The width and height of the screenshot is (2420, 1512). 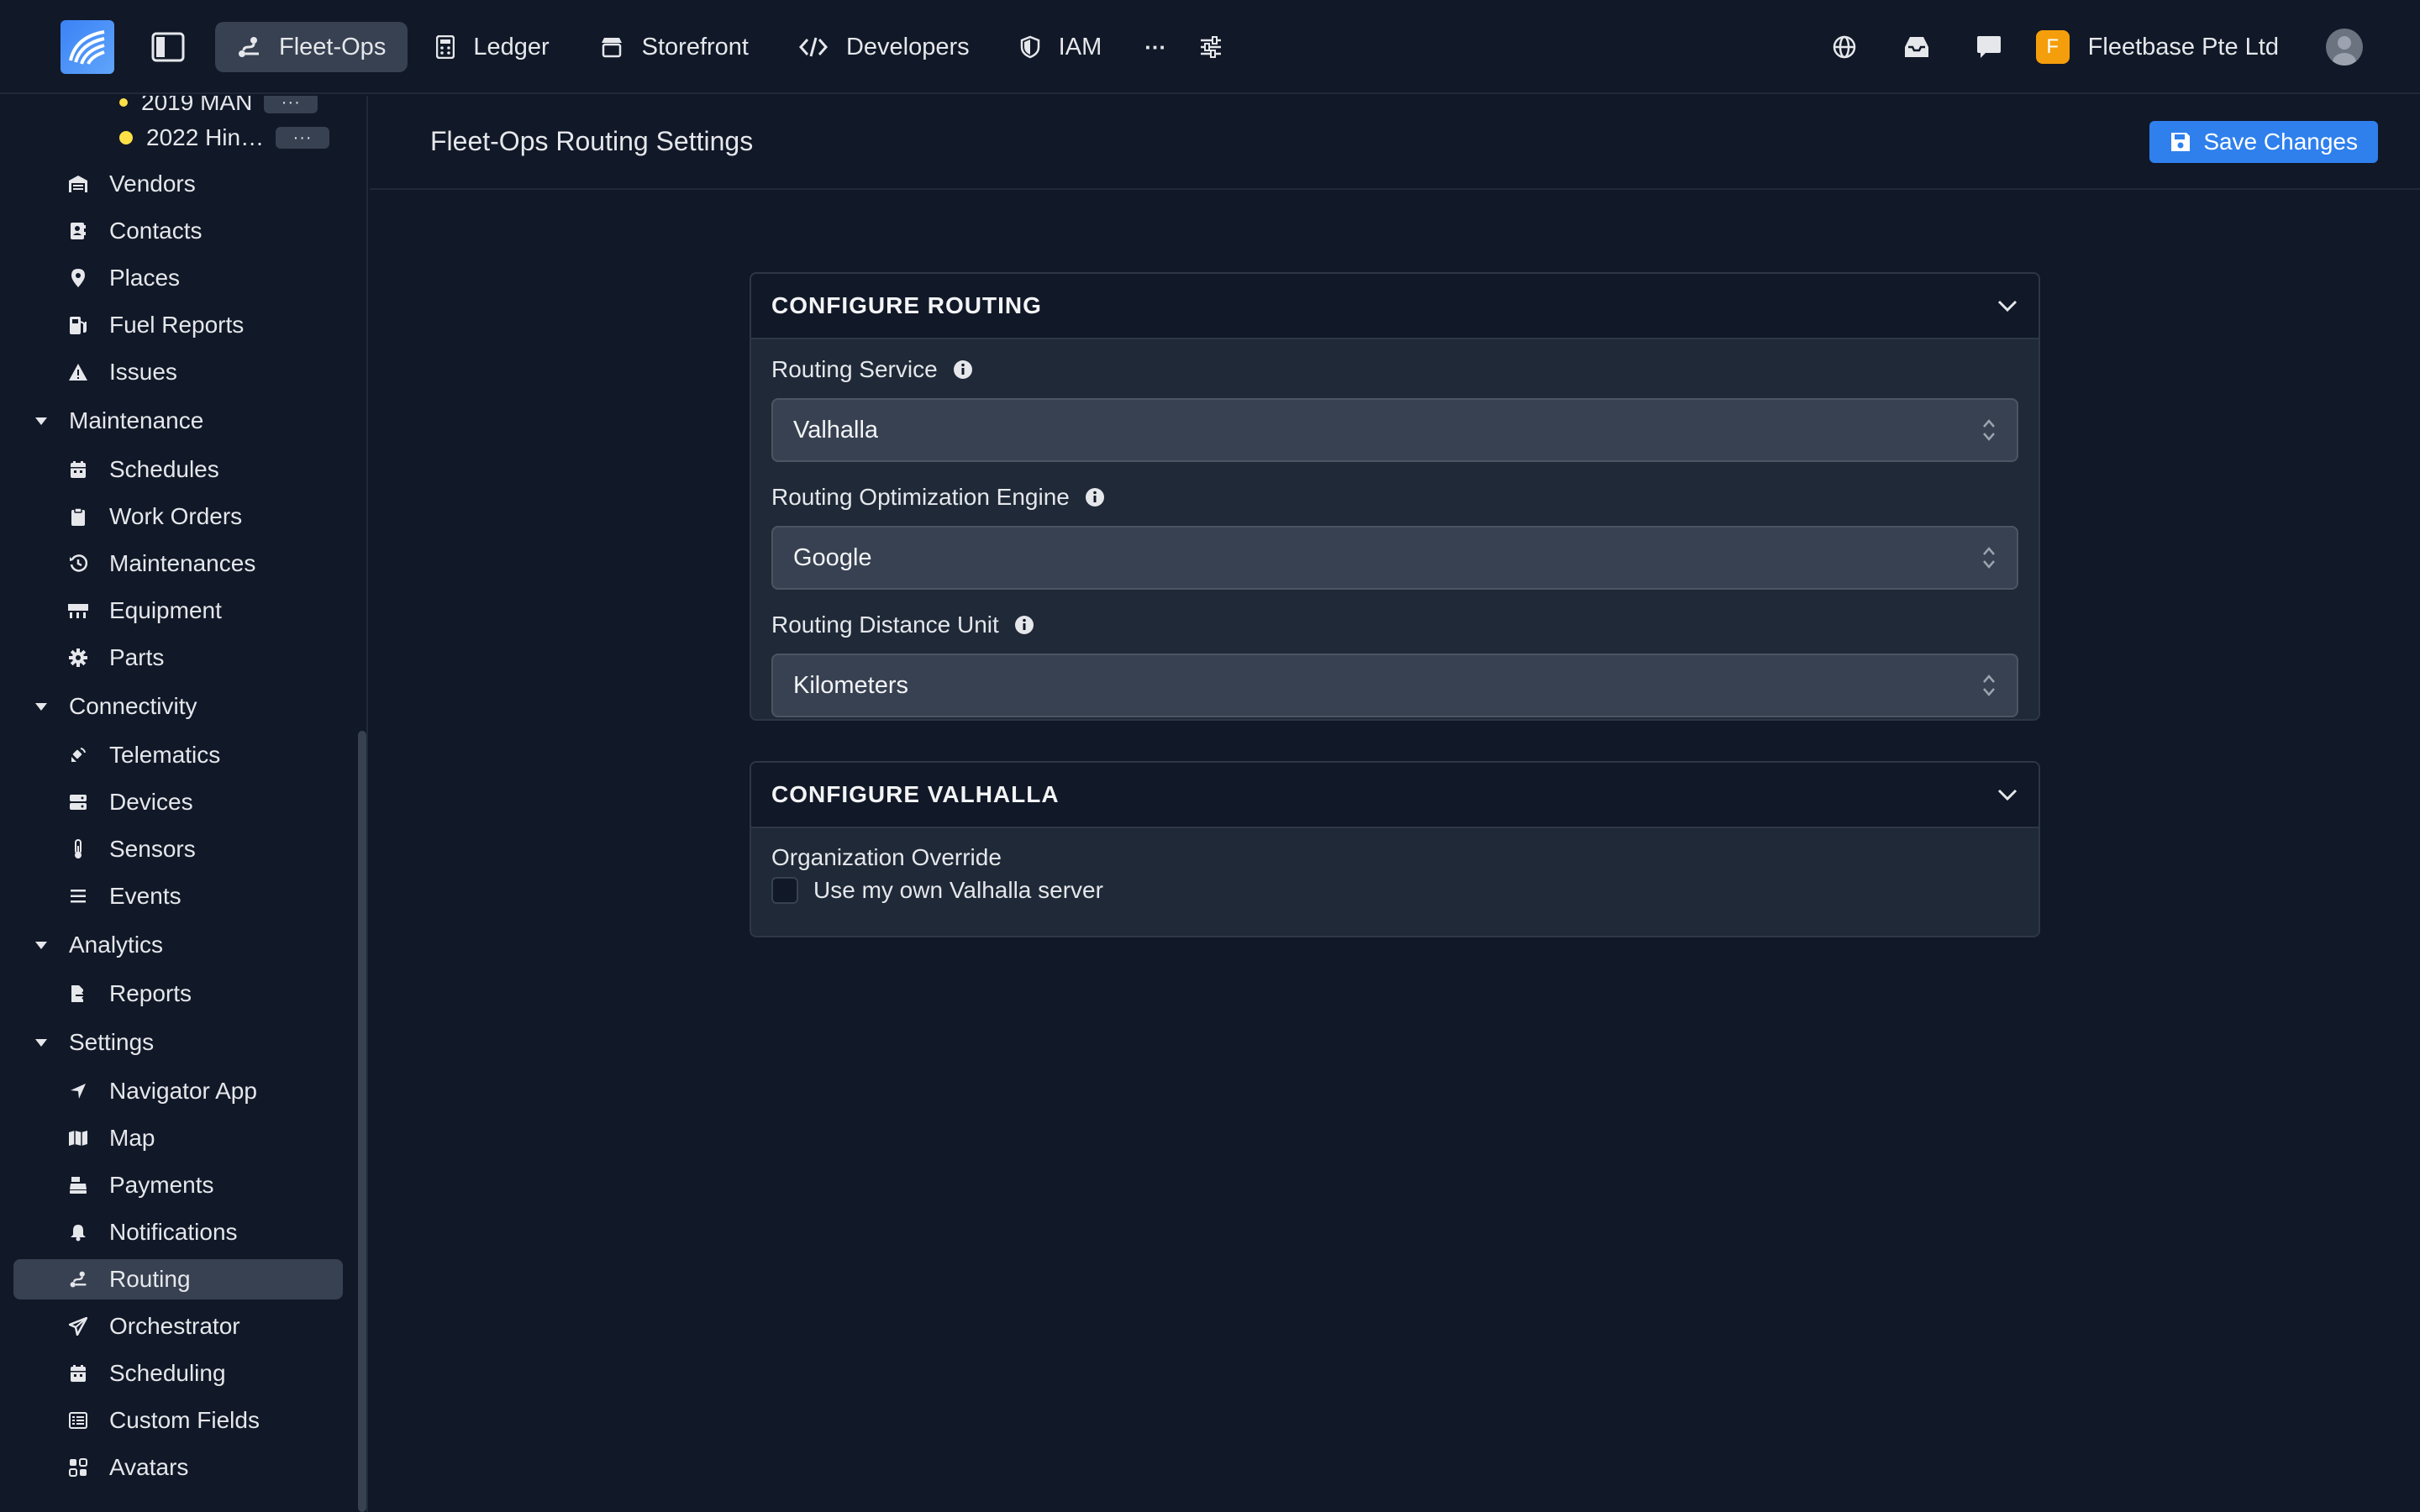 What do you see at coordinates (2052, 47) in the screenshot?
I see `org-badge: F` at bounding box center [2052, 47].